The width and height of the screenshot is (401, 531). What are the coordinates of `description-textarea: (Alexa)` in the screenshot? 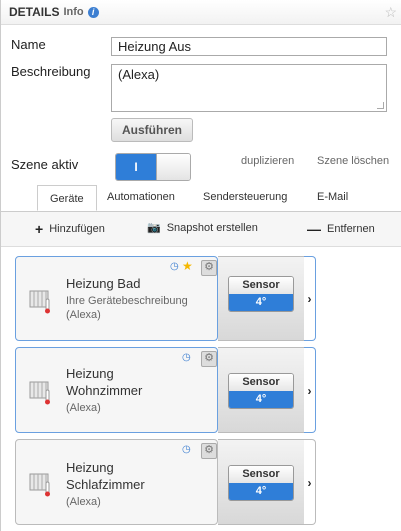 It's located at (249, 88).